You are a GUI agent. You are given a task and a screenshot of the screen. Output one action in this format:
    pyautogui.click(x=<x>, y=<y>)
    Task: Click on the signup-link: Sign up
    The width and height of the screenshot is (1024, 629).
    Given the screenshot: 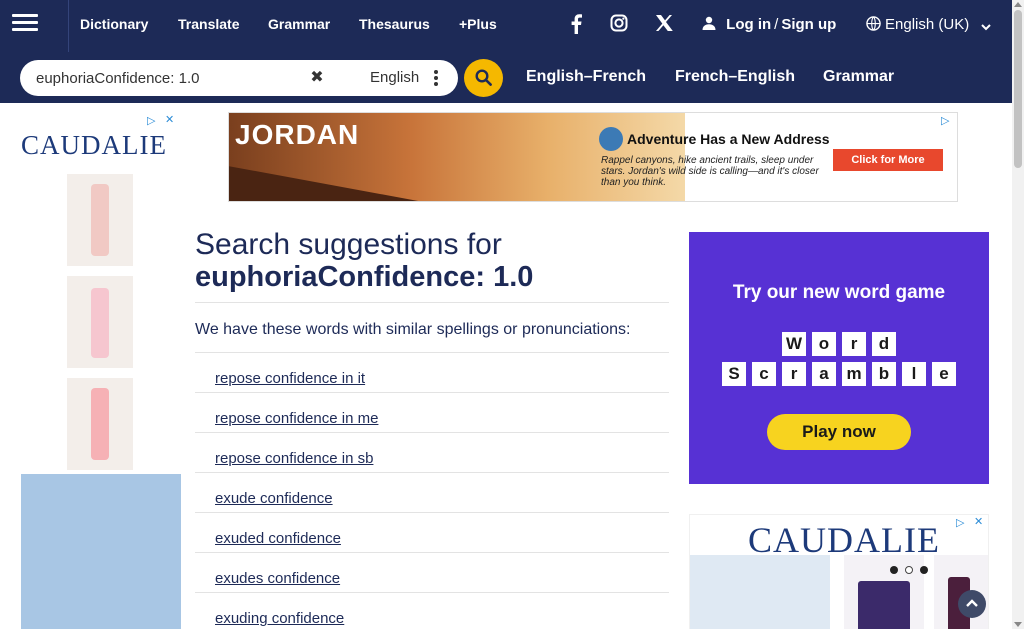 What is the action you would take?
    pyautogui.click(x=808, y=24)
    